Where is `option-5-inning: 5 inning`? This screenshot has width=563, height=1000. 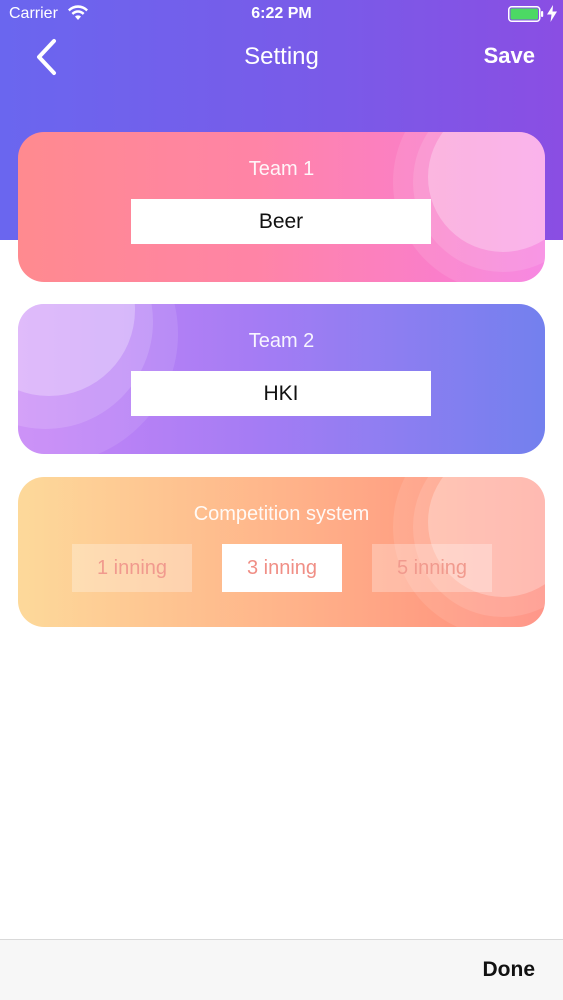
option-5-inning: 5 inning is located at coordinates (432, 568).